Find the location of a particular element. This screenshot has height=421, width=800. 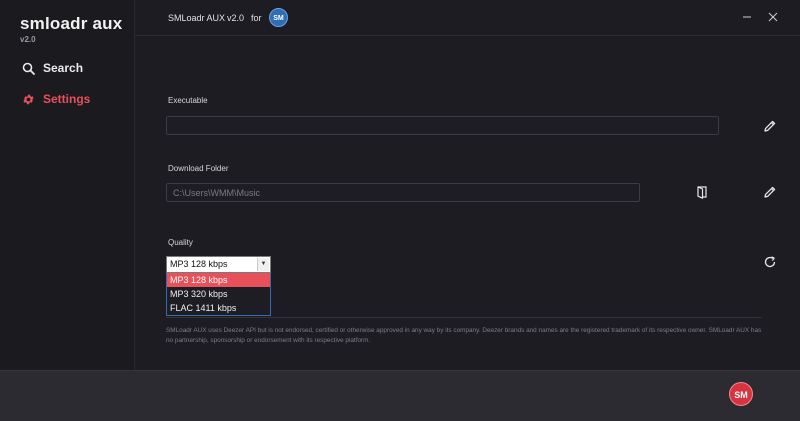

titlebar: SMLoadr AUX v2.0 for SM is located at coordinates (467, 18).